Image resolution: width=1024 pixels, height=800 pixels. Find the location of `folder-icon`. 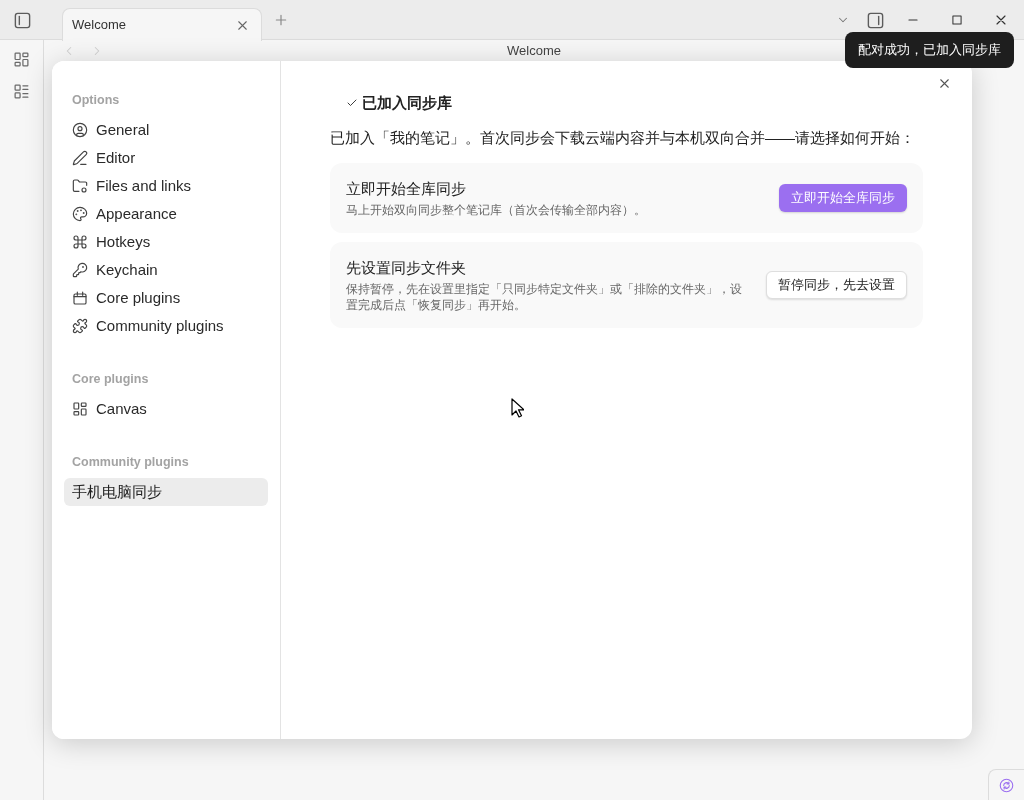

folder-icon is located at coordinates (80, 186).